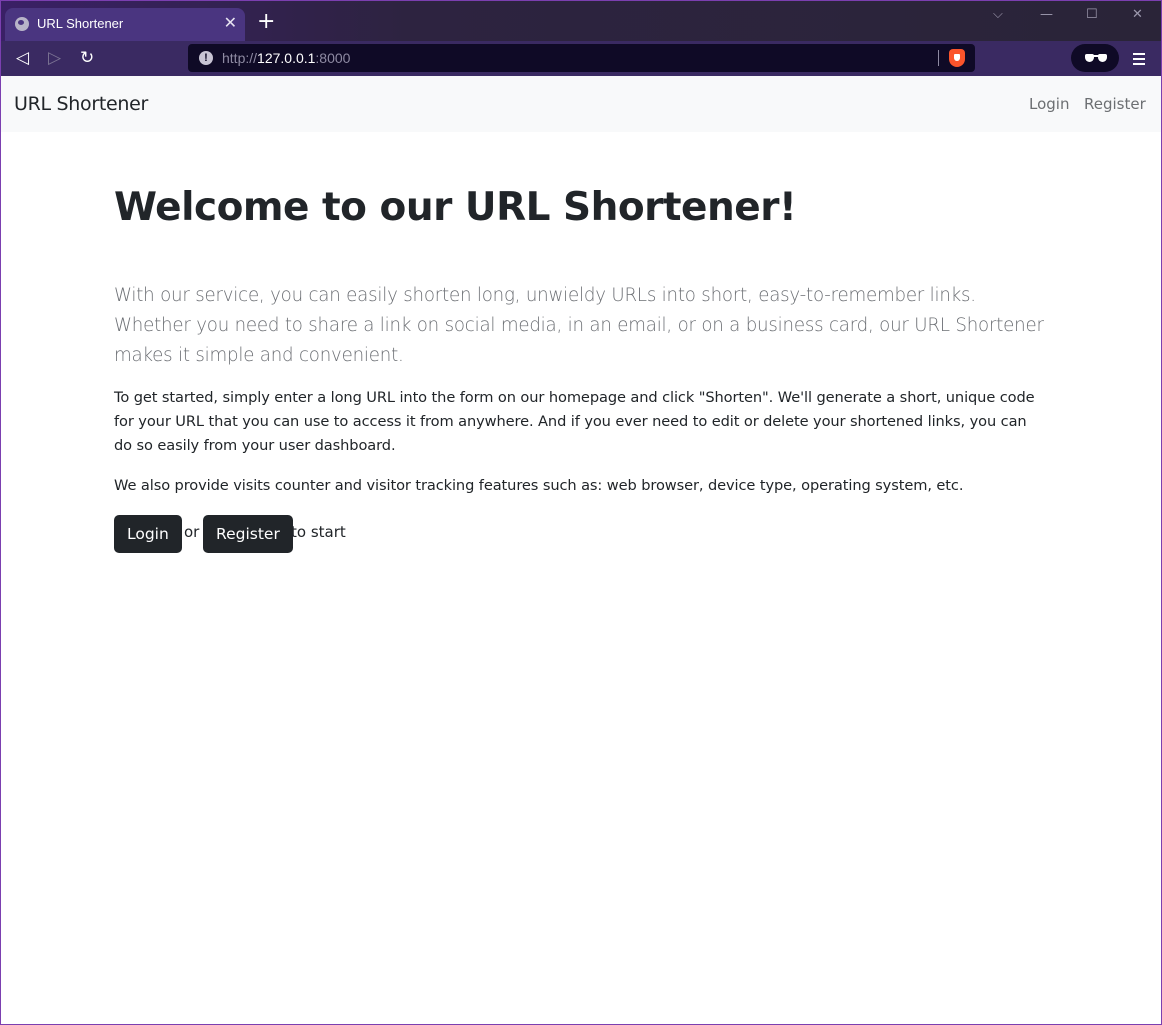  What do you see at coordinates (579, 534) in the screenshot?
I see `cta-row: Login or Register to start` at bounding box center [579, 534].